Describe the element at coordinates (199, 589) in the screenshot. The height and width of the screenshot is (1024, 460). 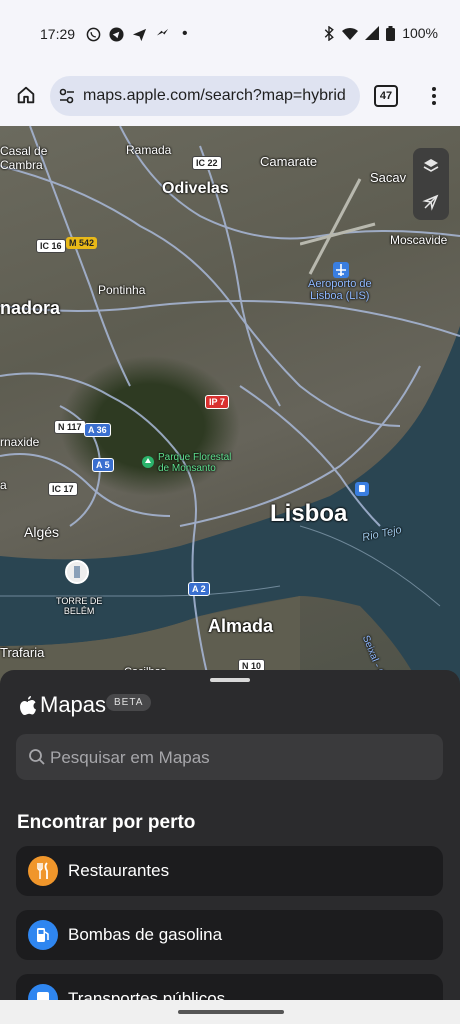
I see `road-shield-a2: A 2` at that location.